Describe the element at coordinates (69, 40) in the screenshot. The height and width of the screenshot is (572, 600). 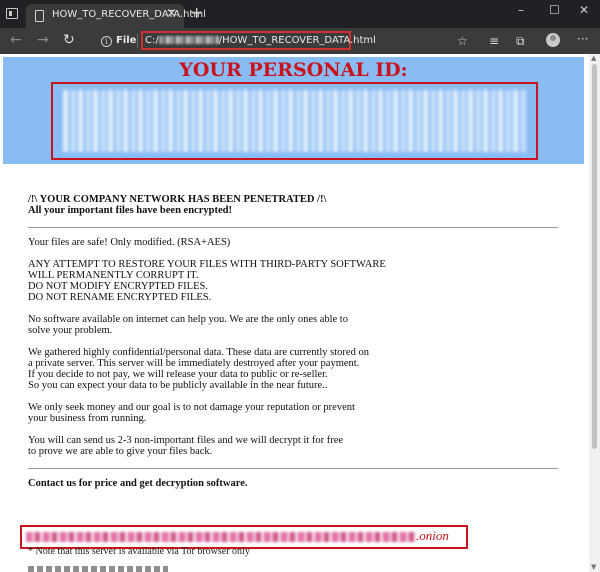
I see `refresh-icon: ↻` at that location.